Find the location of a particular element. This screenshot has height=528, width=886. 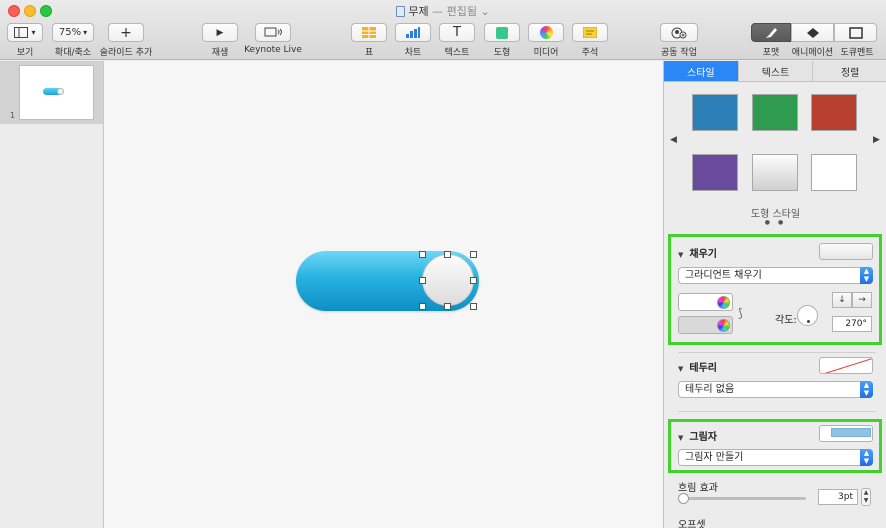

previous-styles-arrow-icon: ◀ is located at coordinates (673, 140).